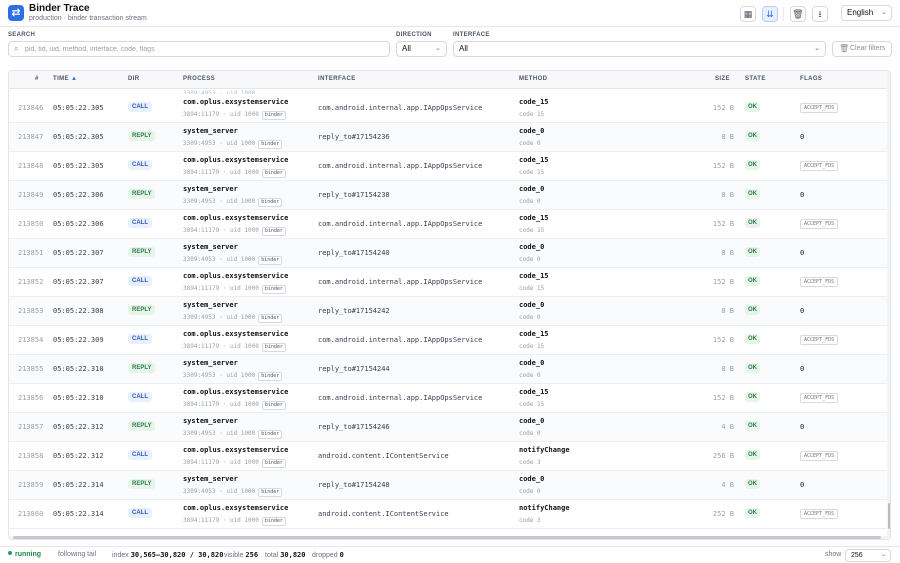 The height and width of the screenshot is (563, 900). I want to click on vertical-scrollbar-track, so click(888, 305).